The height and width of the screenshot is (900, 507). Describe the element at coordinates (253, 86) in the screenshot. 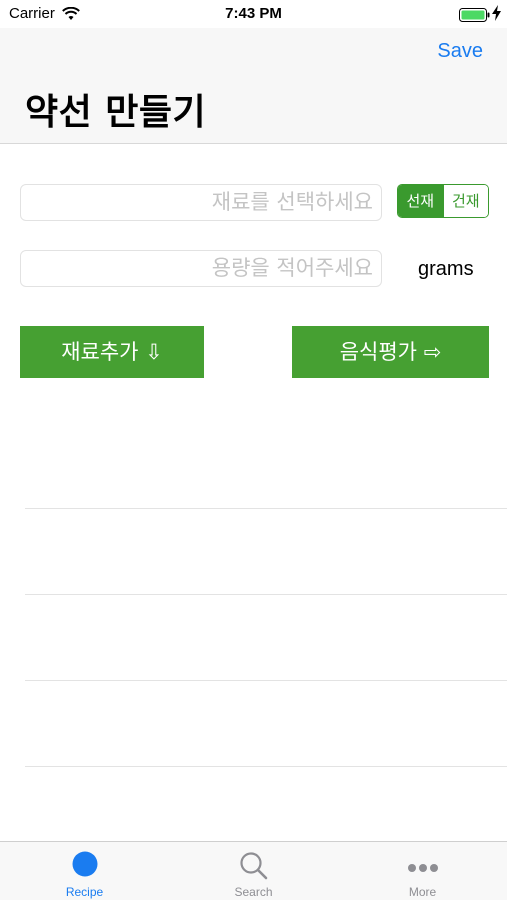

I see `navigation-bar: Save 약선 만들기` at that location.